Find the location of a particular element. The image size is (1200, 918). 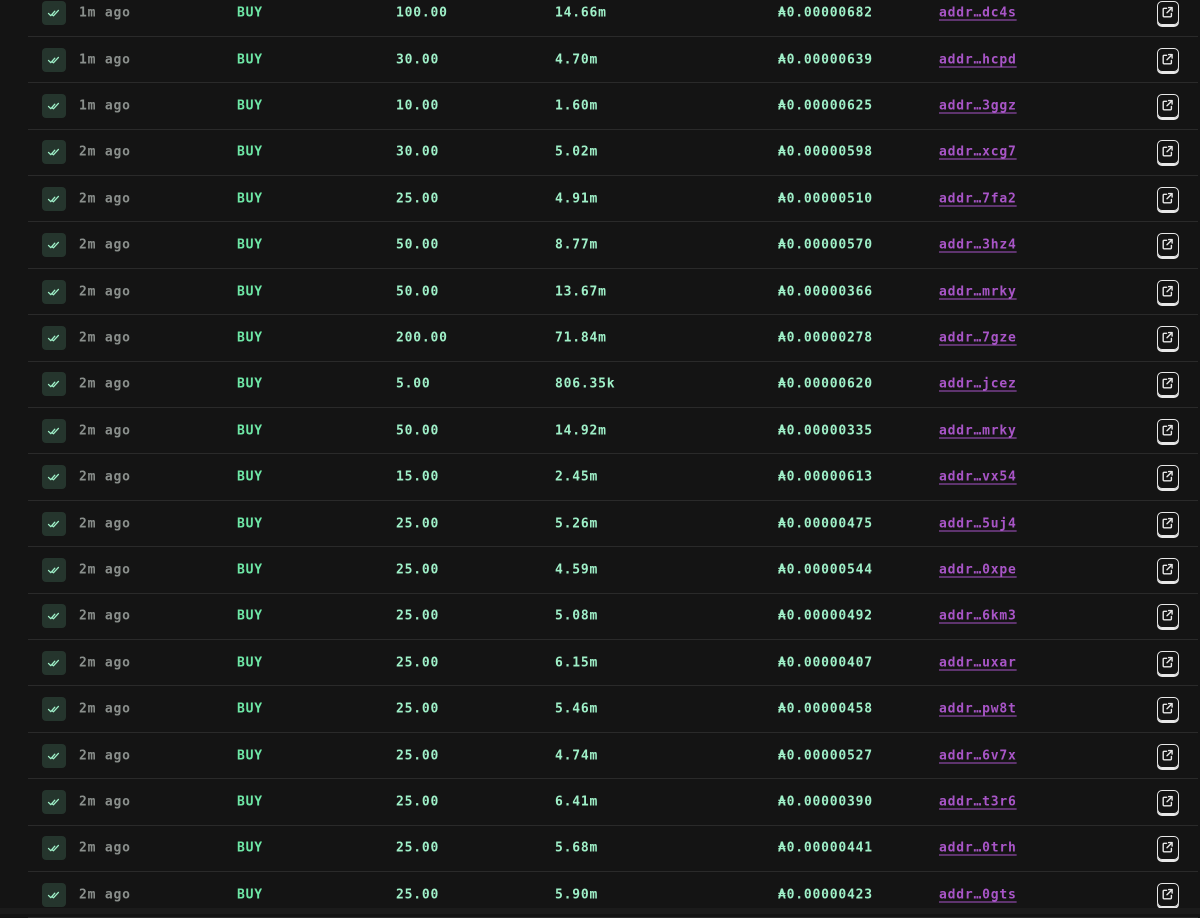

trade-address-link: addr…6km3 is located at coordinates (978, 616).